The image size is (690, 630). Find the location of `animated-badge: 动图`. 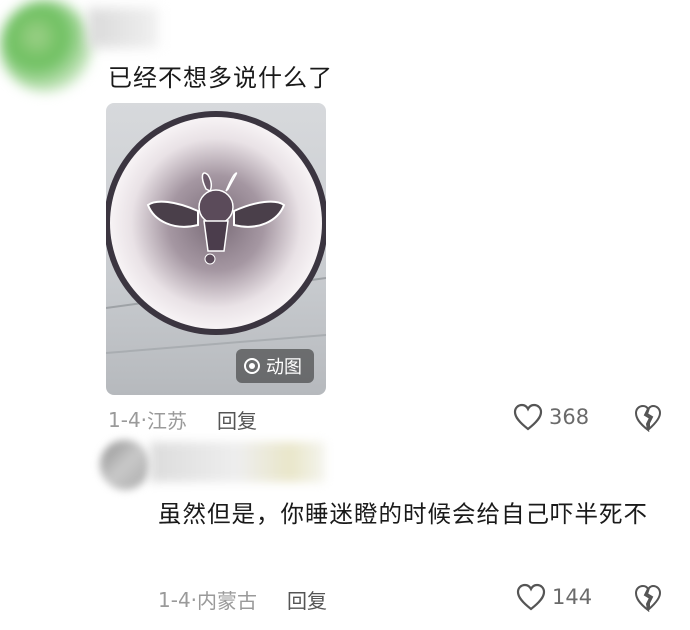

animated-badge: 动图 is located at coordinates (275, 366).